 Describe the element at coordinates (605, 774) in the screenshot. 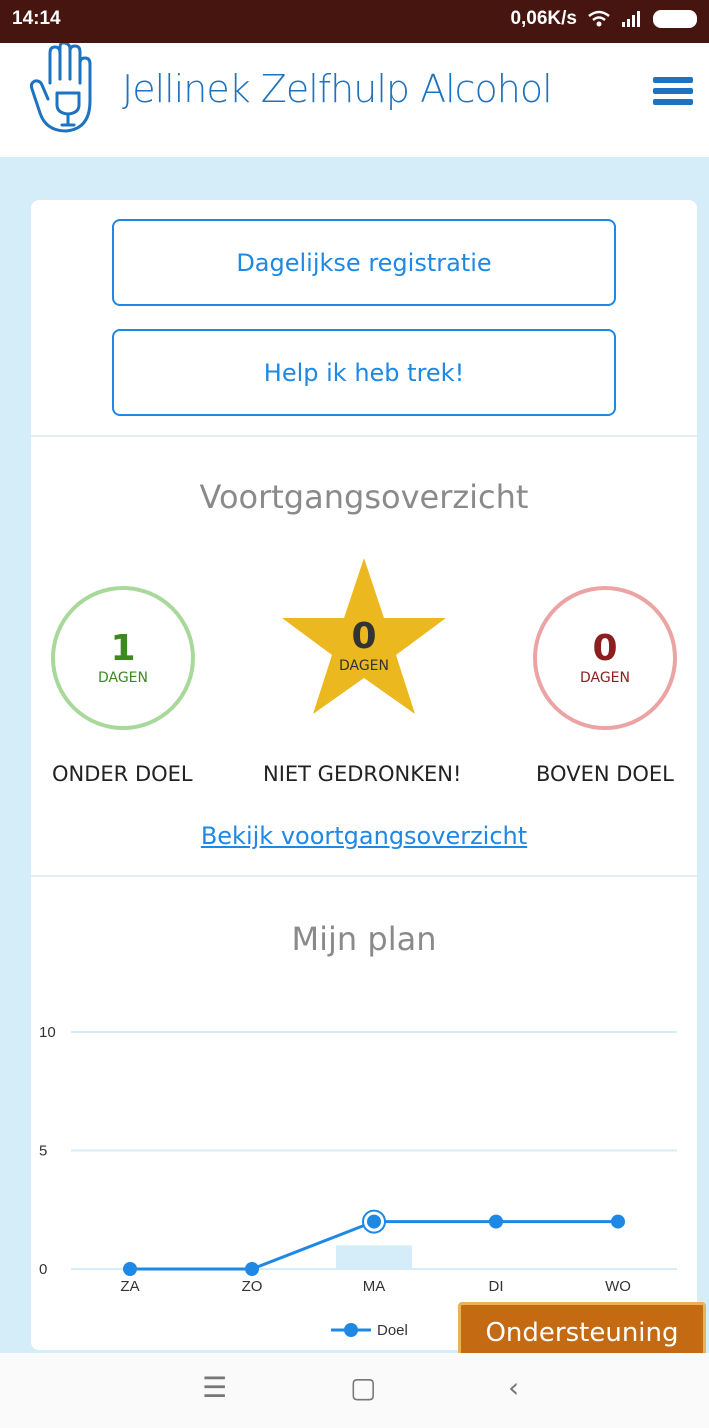

I see `over-goal-label: BOVEN DOEL` at that location.